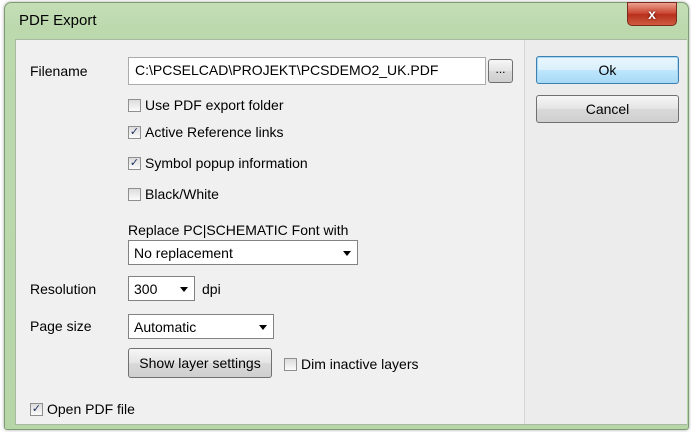 Image resolution: width=691 pixels, height=432 pixels. I want to click on cancel-button: Cancel, so click(607, 109).